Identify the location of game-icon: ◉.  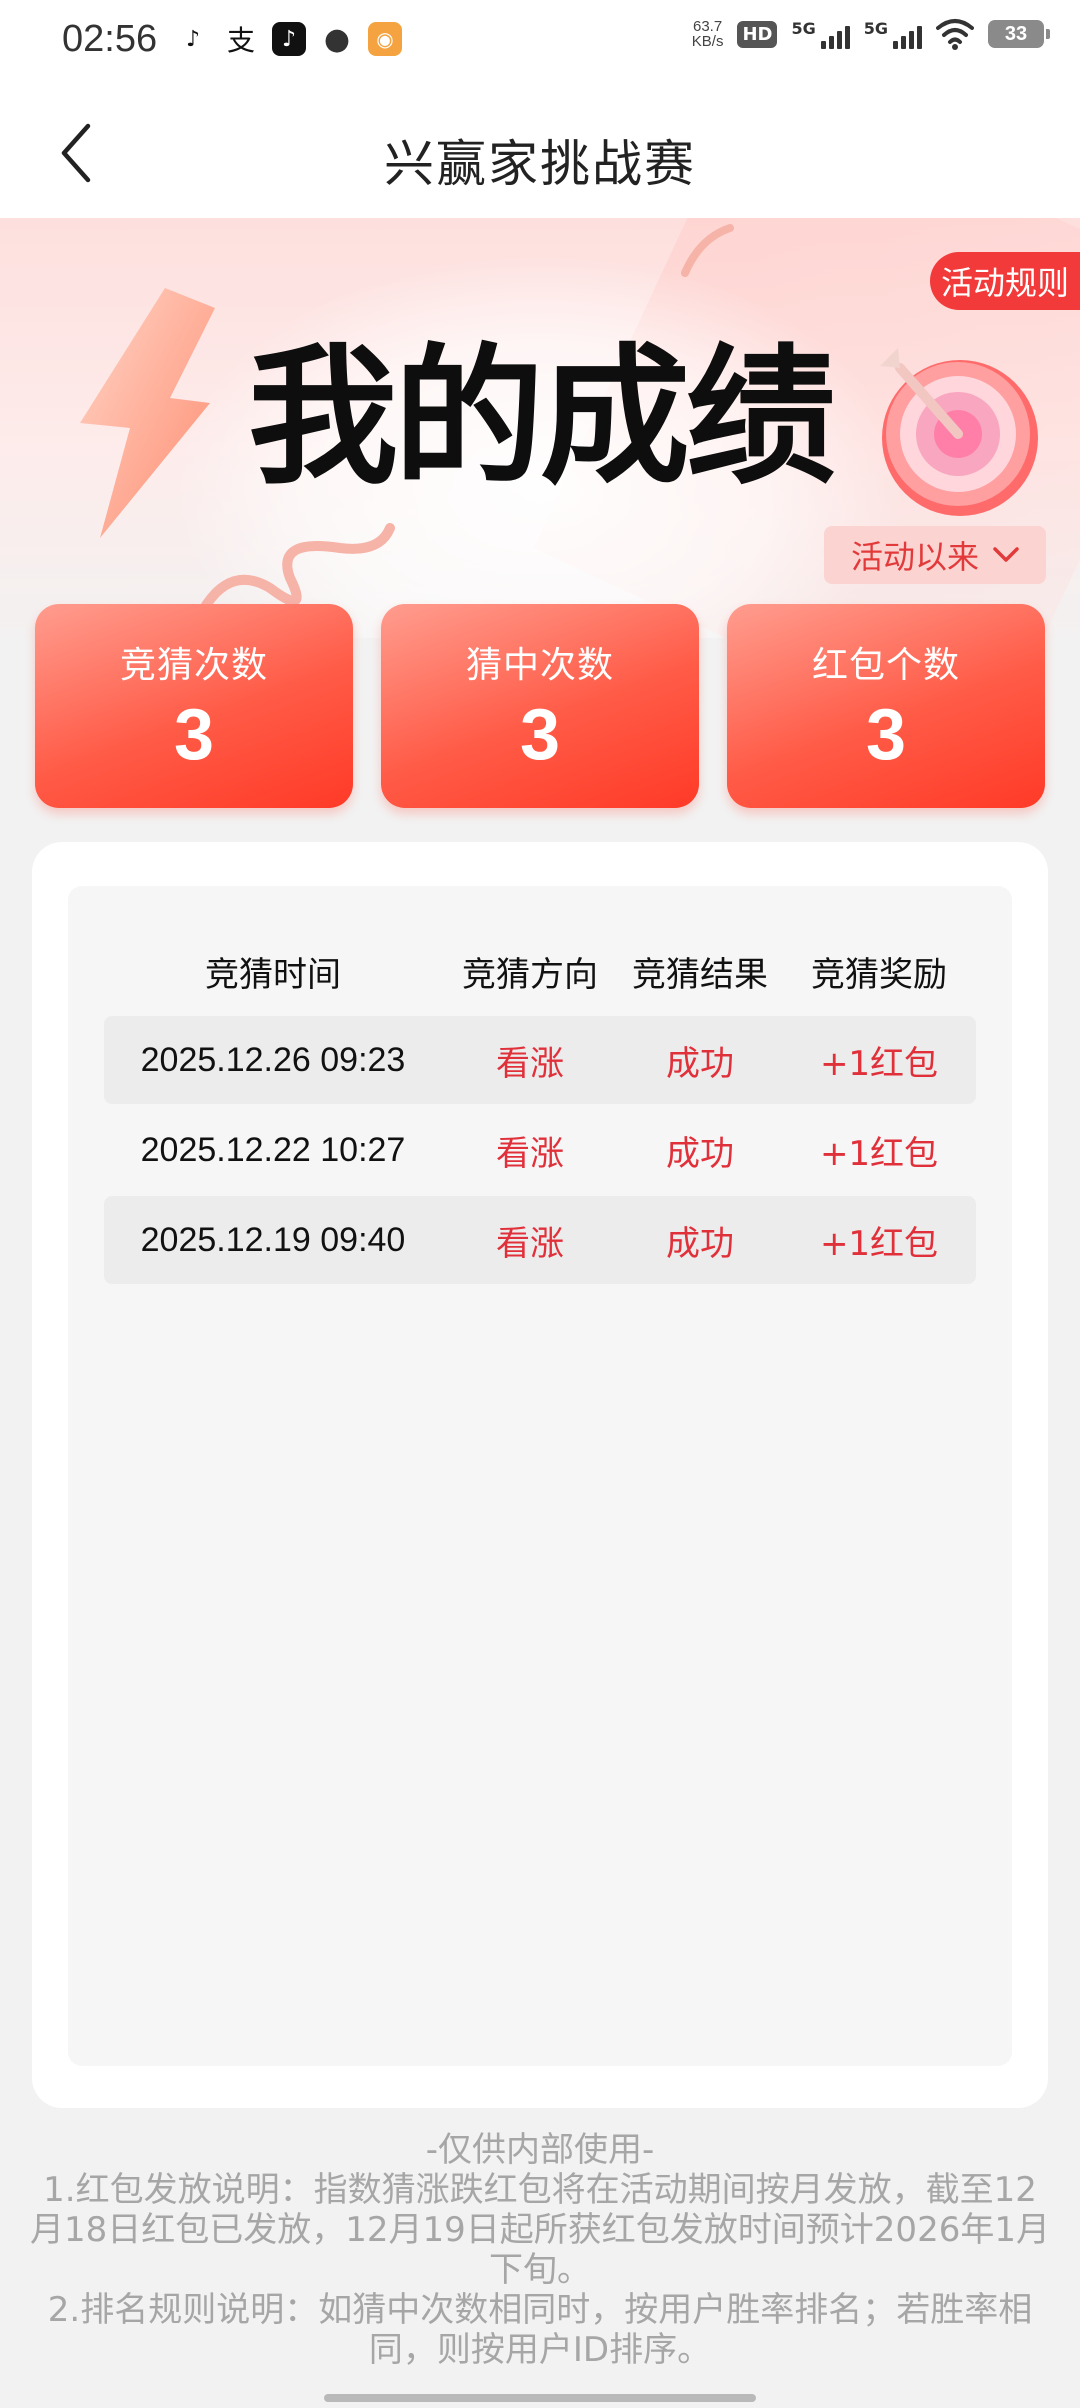
(385, 39).